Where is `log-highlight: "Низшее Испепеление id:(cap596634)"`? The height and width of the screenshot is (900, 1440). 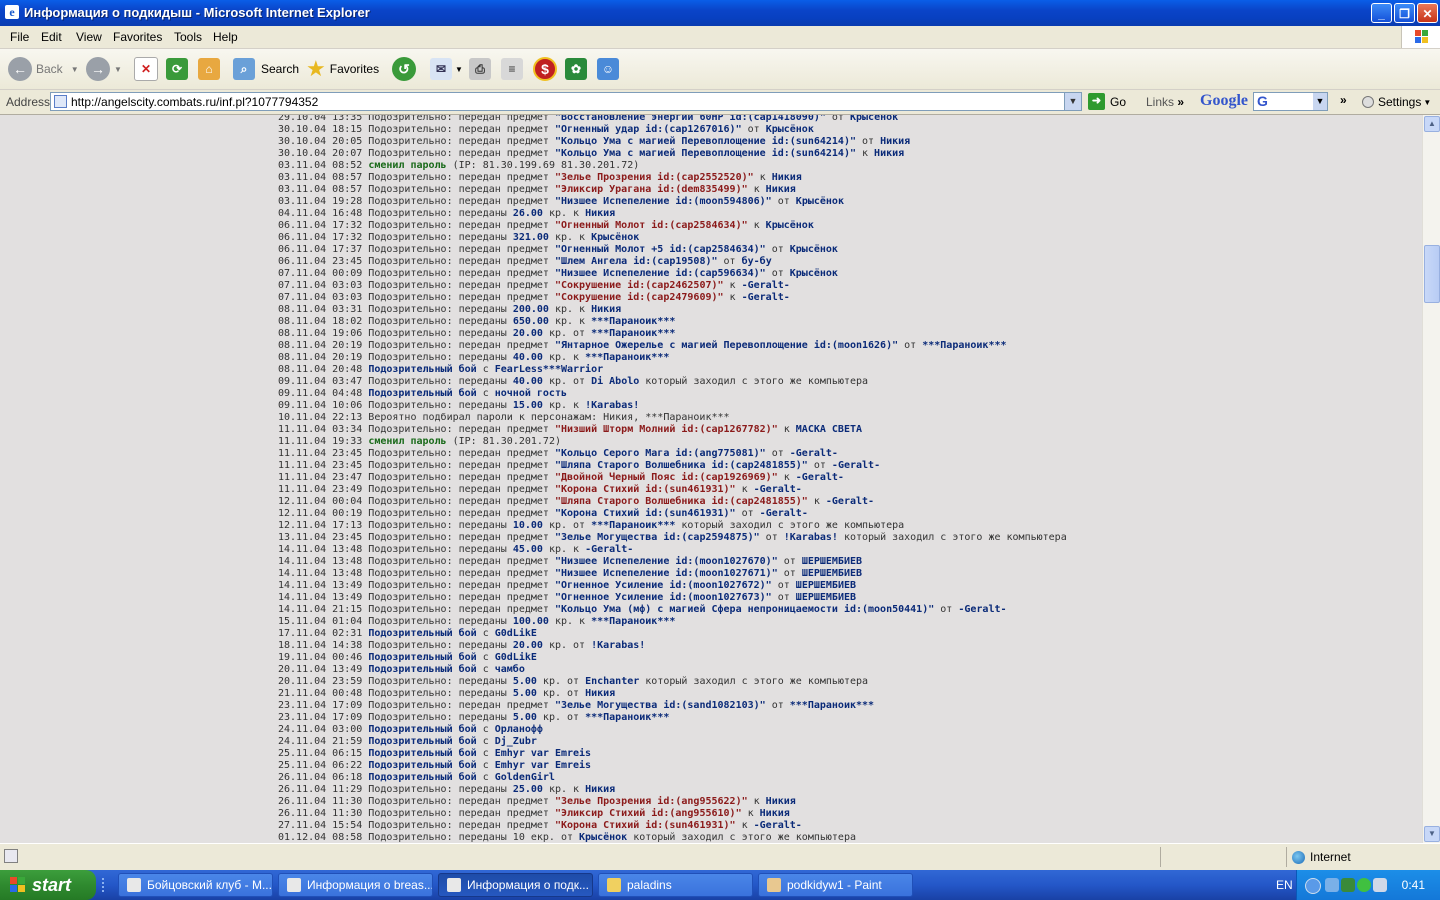
log-highlight: "Низшее Испепеление id:(cap596634)" is located at coordinates (660, 273).